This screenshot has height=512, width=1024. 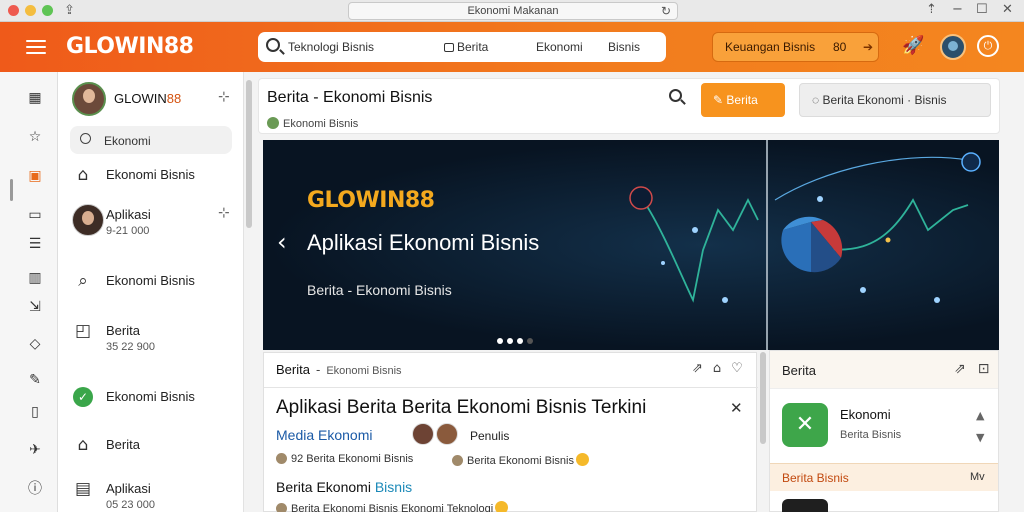 What do you see at coordinates (977, 477) in the screenshot?
I see `strip-right-label: Mv` at bounding box center [977, 477].